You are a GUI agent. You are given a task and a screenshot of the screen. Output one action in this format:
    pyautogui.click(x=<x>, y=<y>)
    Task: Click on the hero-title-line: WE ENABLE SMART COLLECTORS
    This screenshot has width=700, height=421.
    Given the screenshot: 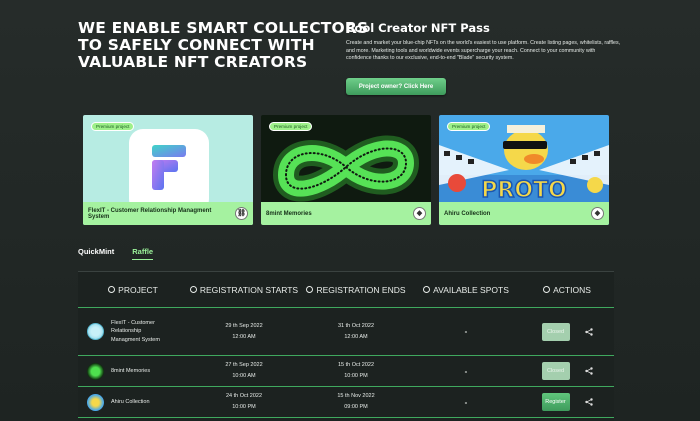 What is the action you would take?
    pyautogui.click(x=223, y=28)
    